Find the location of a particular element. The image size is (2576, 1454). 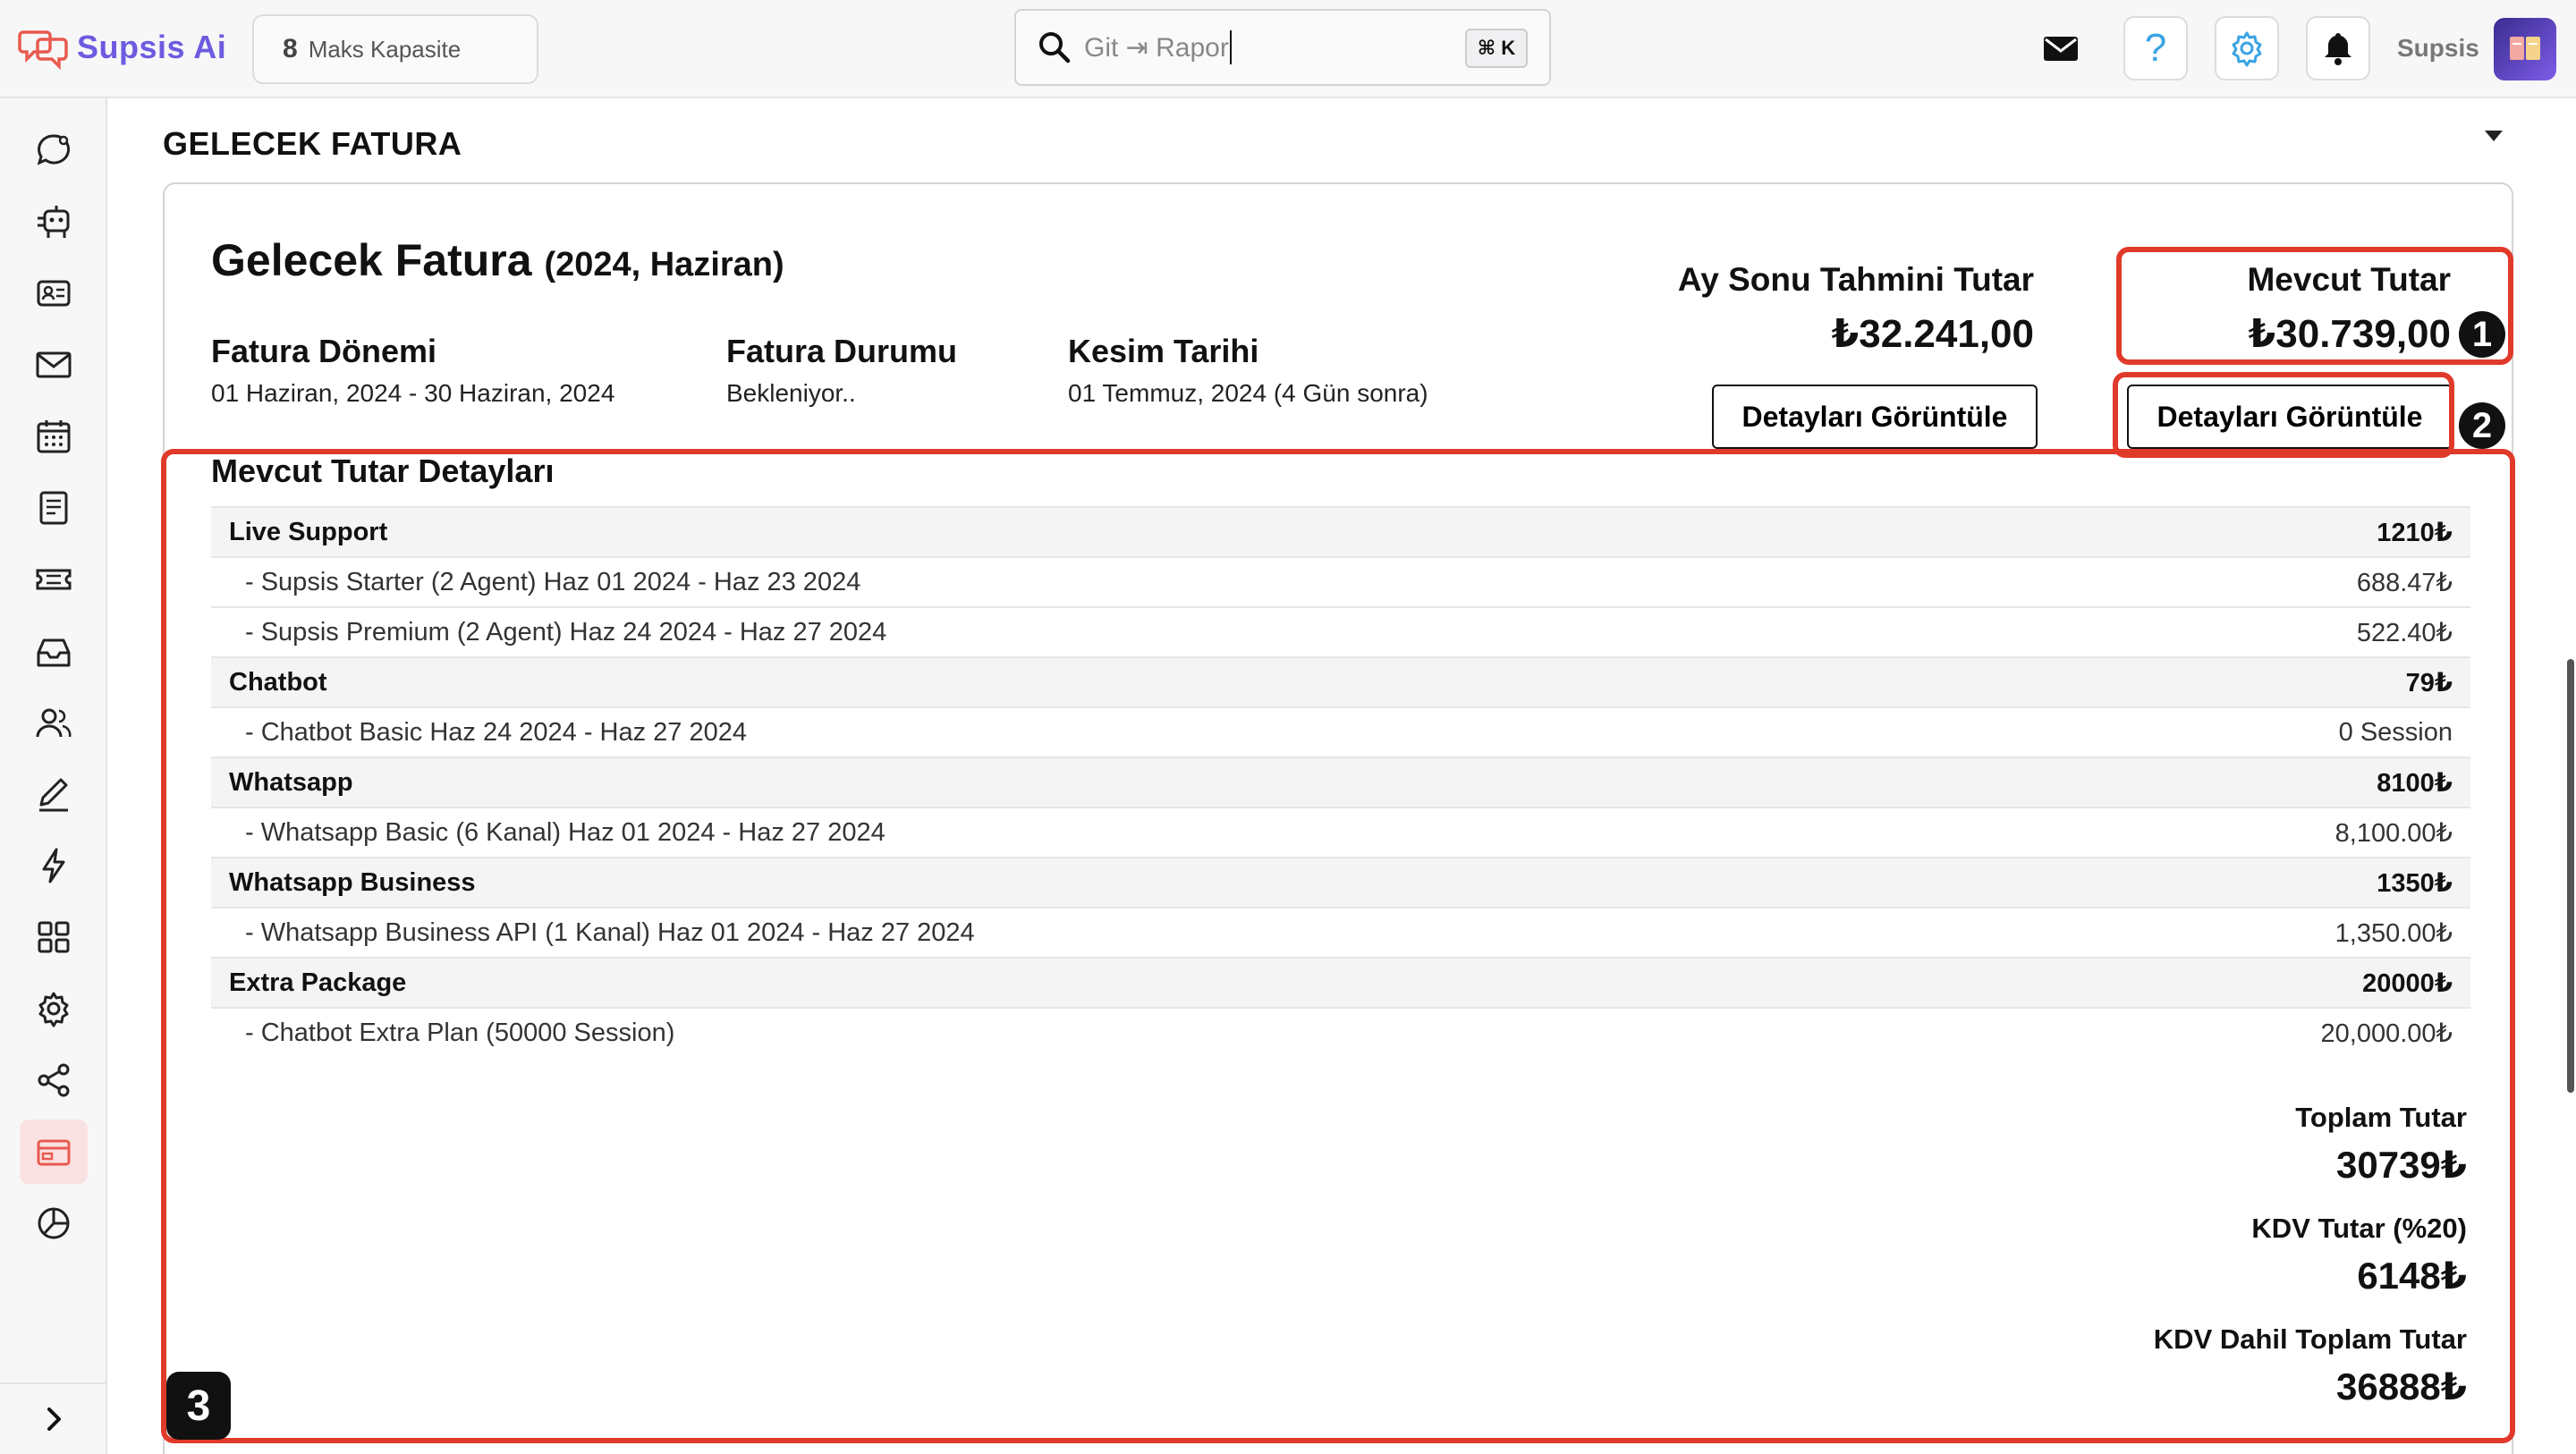

supsis-logo-icon is located at coordinates (43, 50).